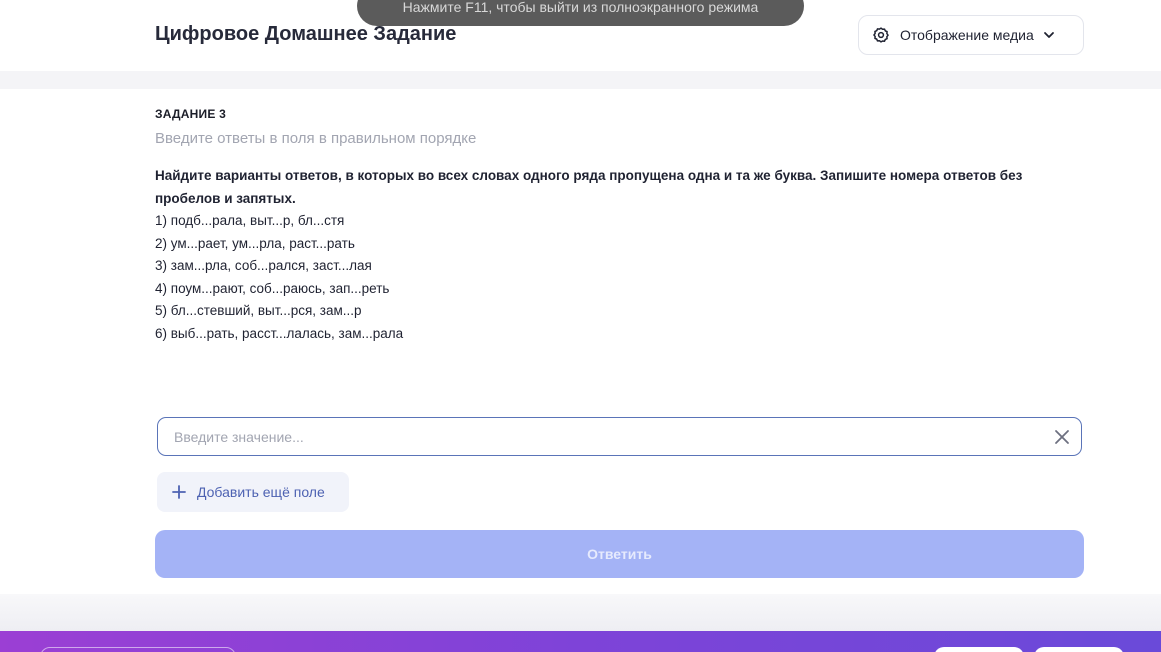 The height and width of the screenshot is (652, 1161). I want to click on gear-icon, so click(881, 35).